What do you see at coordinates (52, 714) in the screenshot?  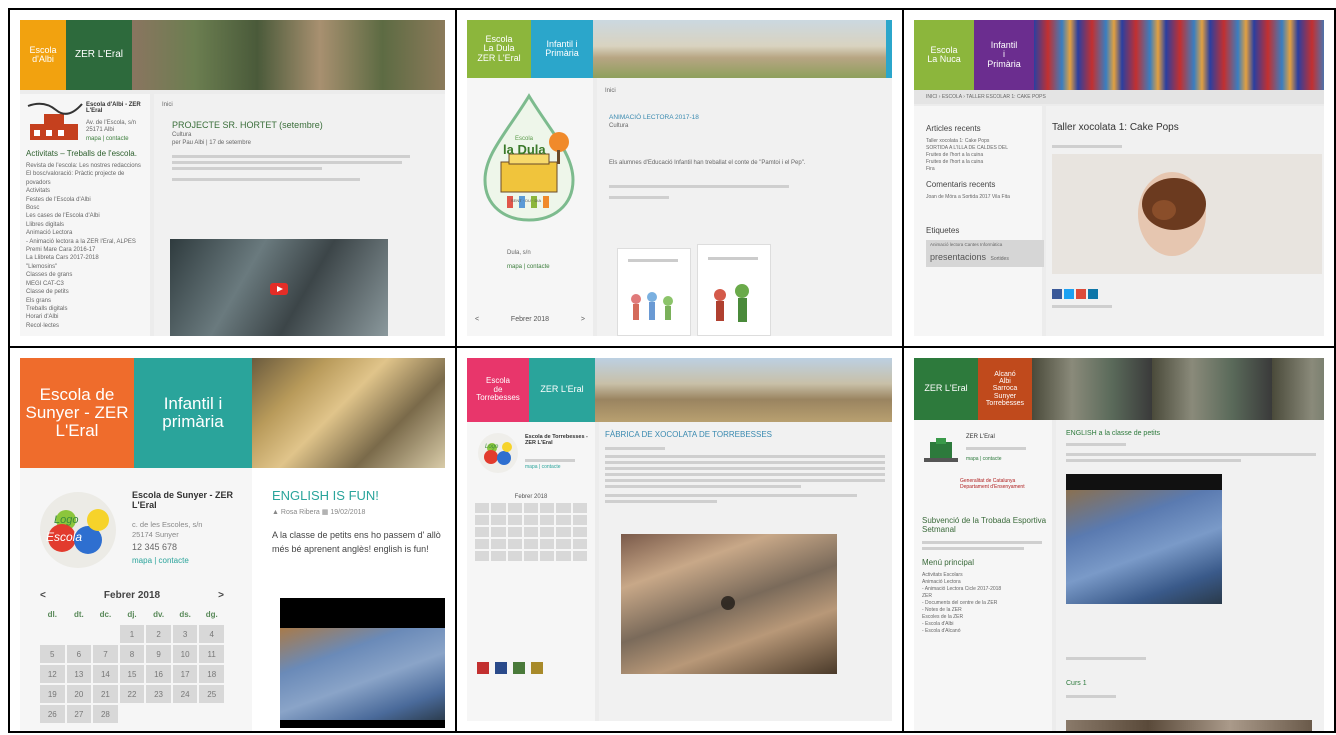 I see `calendar-day: 26` at bounding box center [52, 714].